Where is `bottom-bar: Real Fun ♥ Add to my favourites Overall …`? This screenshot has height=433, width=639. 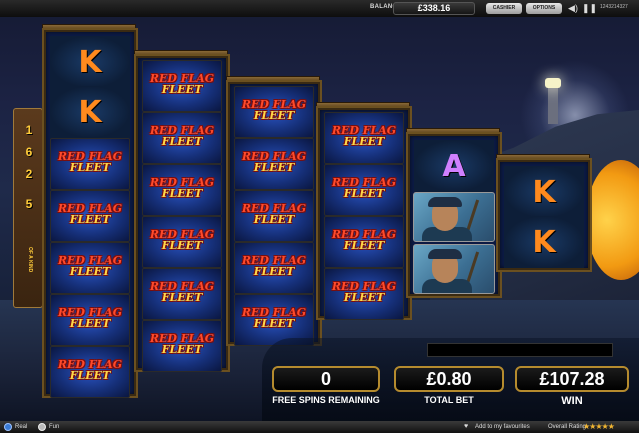
bottom-bar: Real Fun ♥ Add to my favourites Overall … is located at coordinates (319, 427).